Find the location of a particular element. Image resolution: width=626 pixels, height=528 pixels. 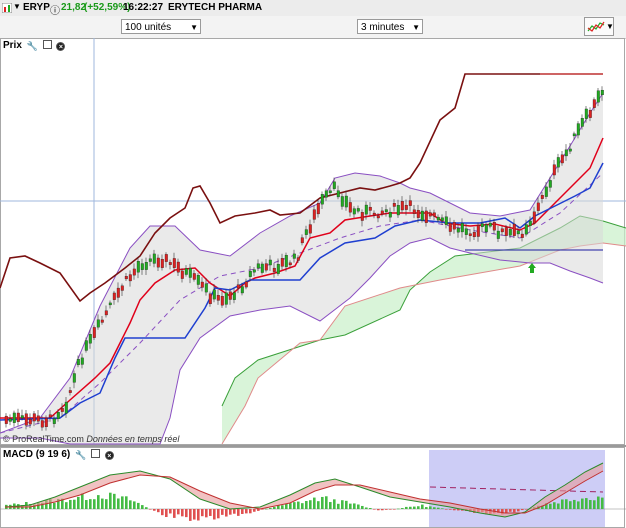

watermark-brand: © ProRealTime.com is located at coordinates (43, 439).